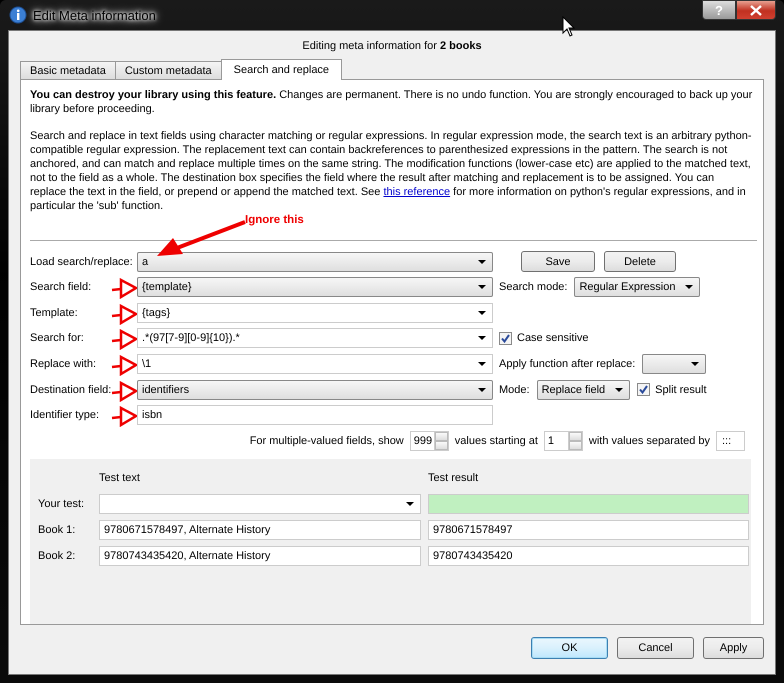  What do you see at coordinates (391, 102) in the screenshot?
I see `warning-text: You can destroy your library using this feature. Changes are permanent. There is no undo function. You are strongly encouraged to back up your library before proceeding.` at bounding box center [391, 102].